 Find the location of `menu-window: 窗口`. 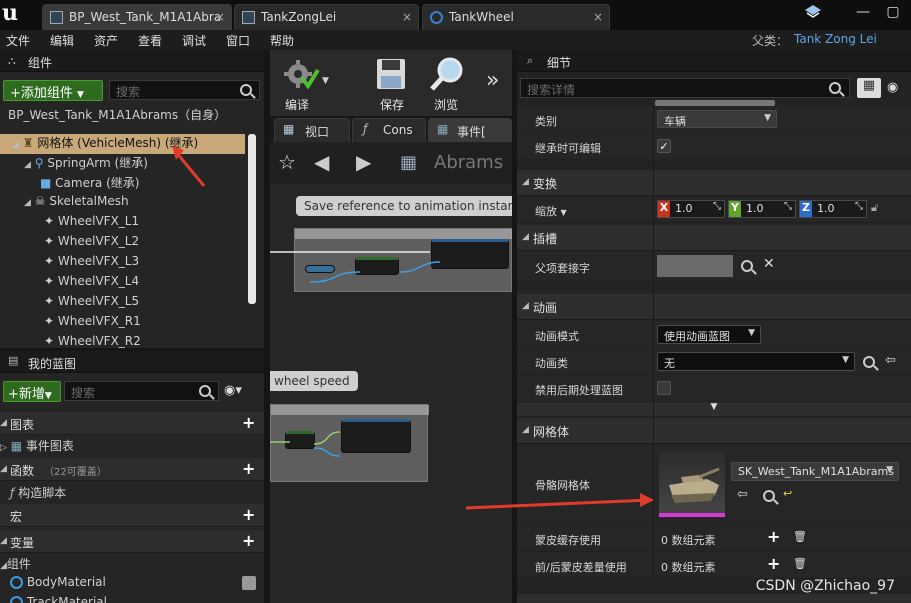

menu-window: 窗口 is located at coordinates (238, 40).